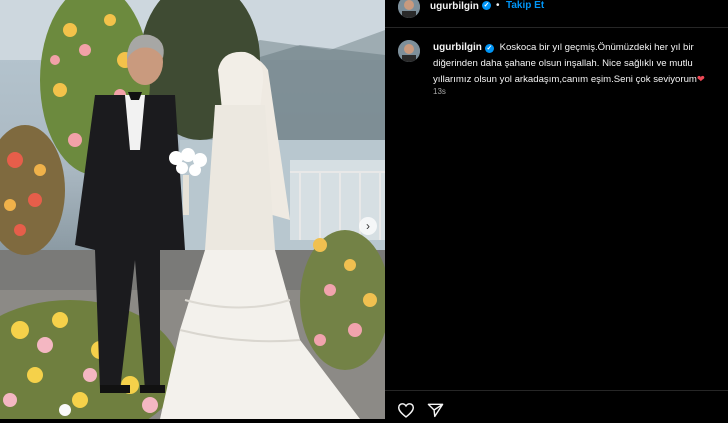 The image size is (728, 423). Describe the element at coordinates (457, 47) in the screenshot. I see `caption-username: ugurbilgin` at that location.